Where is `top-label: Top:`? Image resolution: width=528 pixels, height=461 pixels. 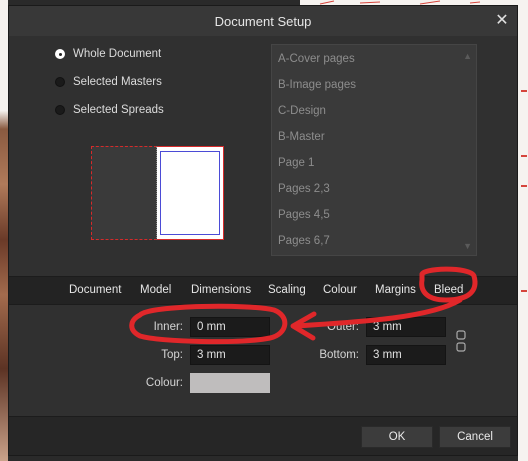 top-label: Top: is located at coordinates (172, 355).